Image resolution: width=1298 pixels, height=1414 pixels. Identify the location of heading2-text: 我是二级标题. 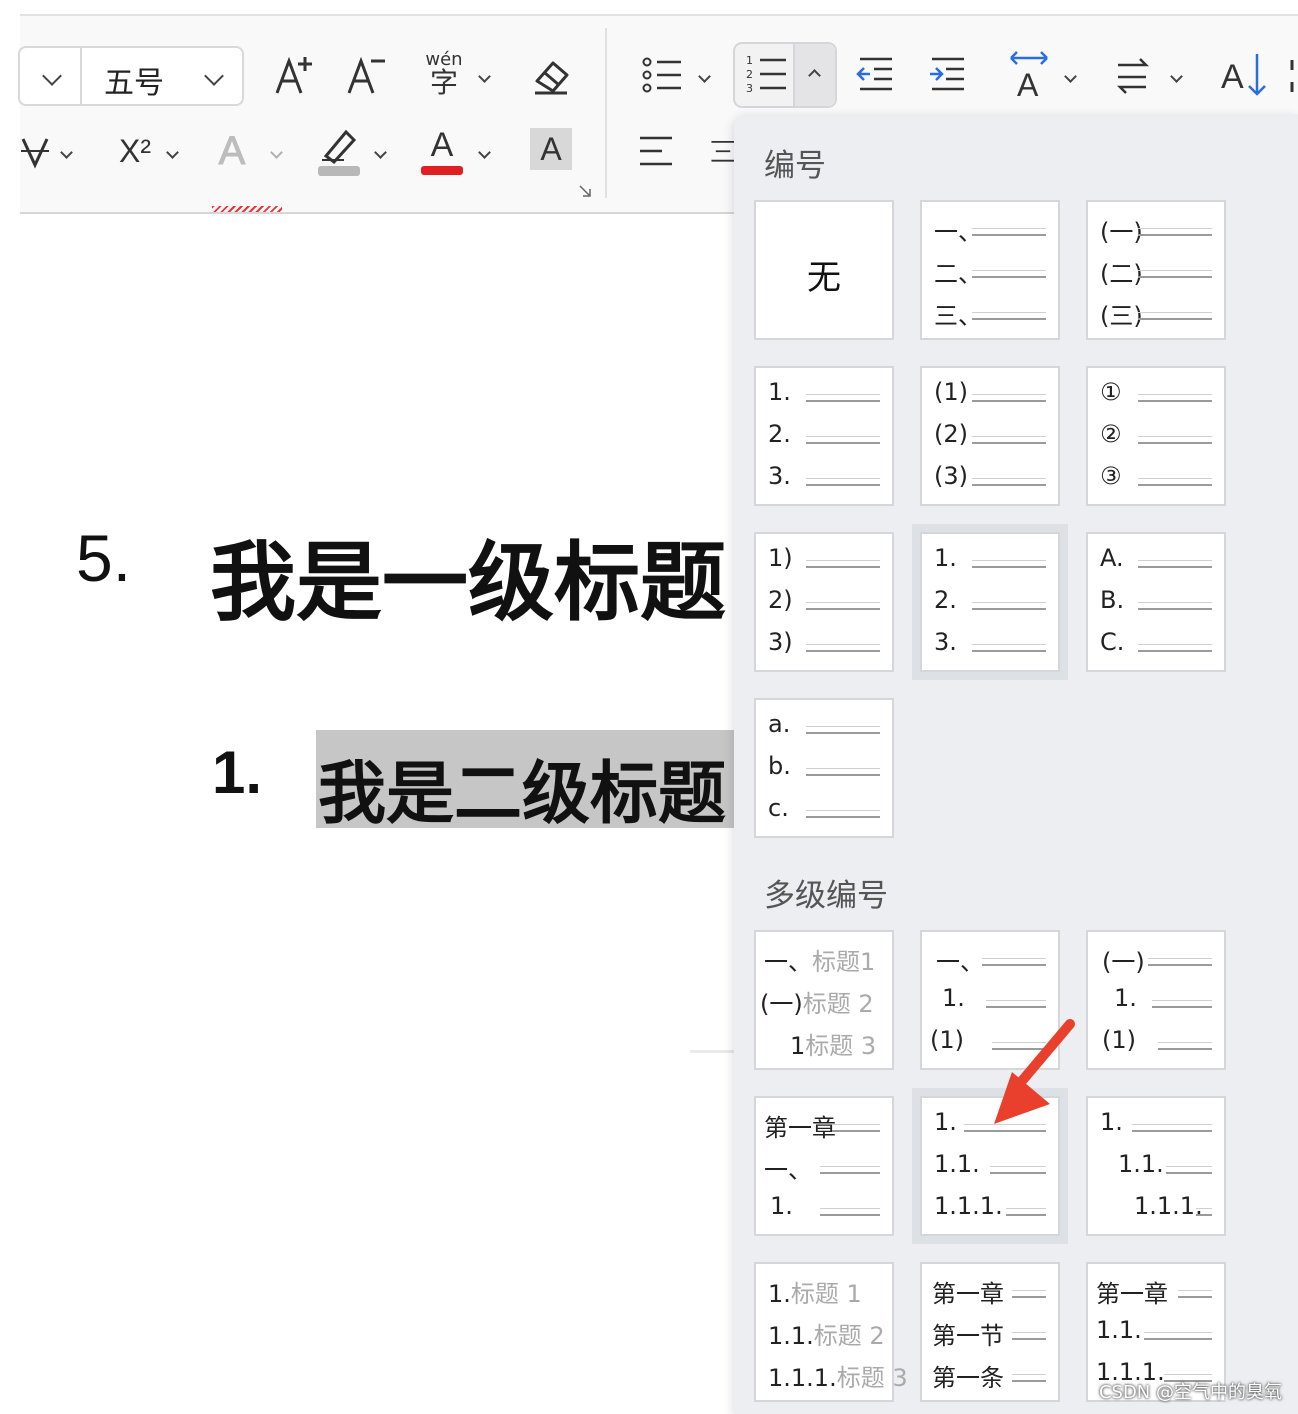
(522, 787).